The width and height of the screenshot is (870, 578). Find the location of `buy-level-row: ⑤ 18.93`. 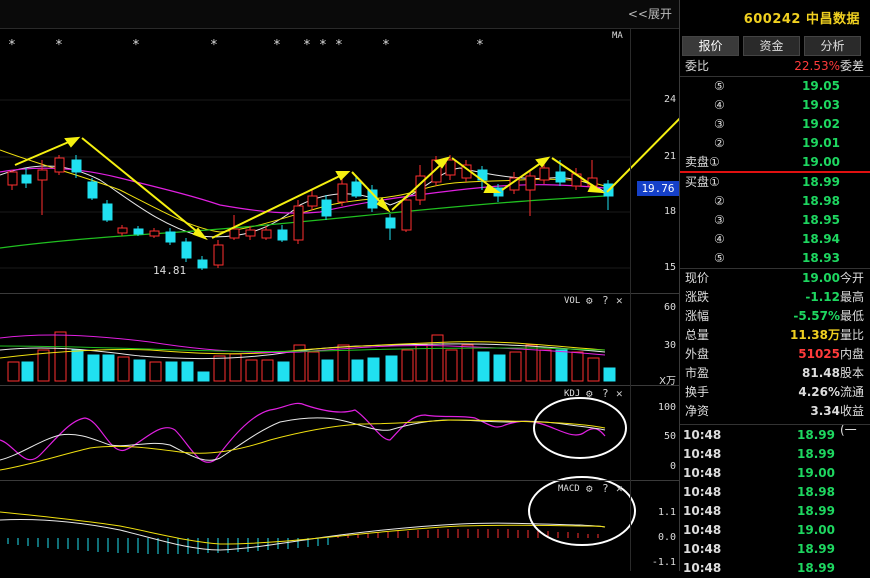

buy-level-row: ⑤ 18.93 is located at coordinates (775, 258).